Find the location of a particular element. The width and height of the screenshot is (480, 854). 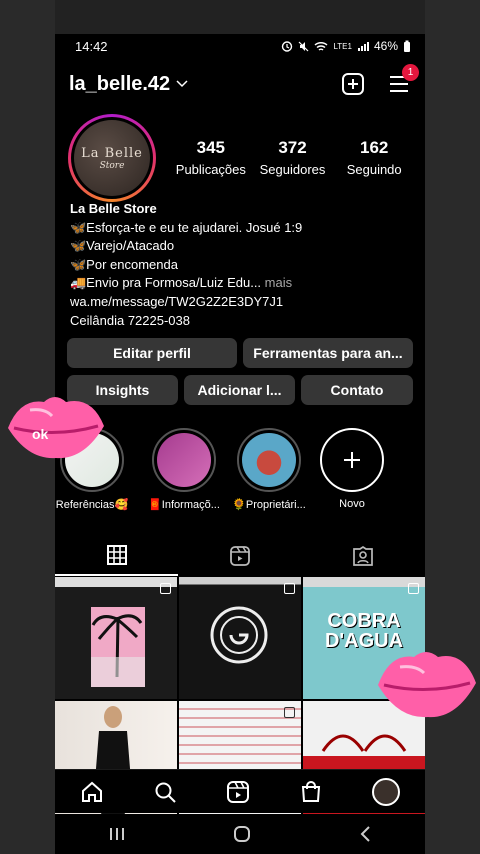

profile-tabs is located at coordinates (240, 556).